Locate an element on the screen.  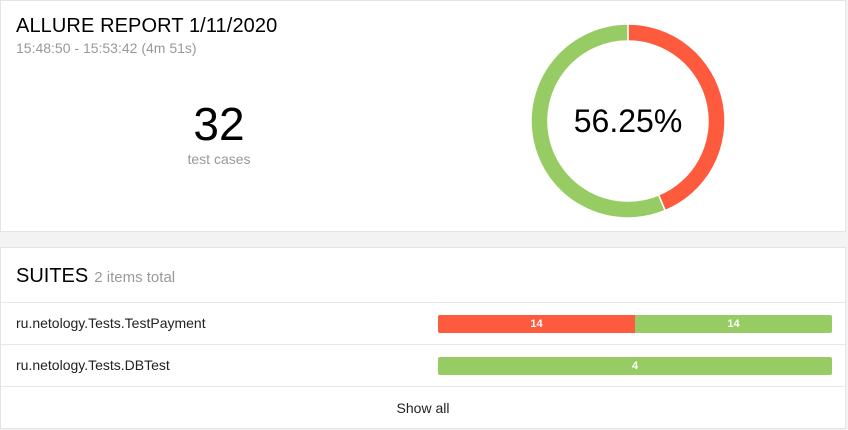
suites-header: SUITES 2 items total is located at coordinates (95, 278).